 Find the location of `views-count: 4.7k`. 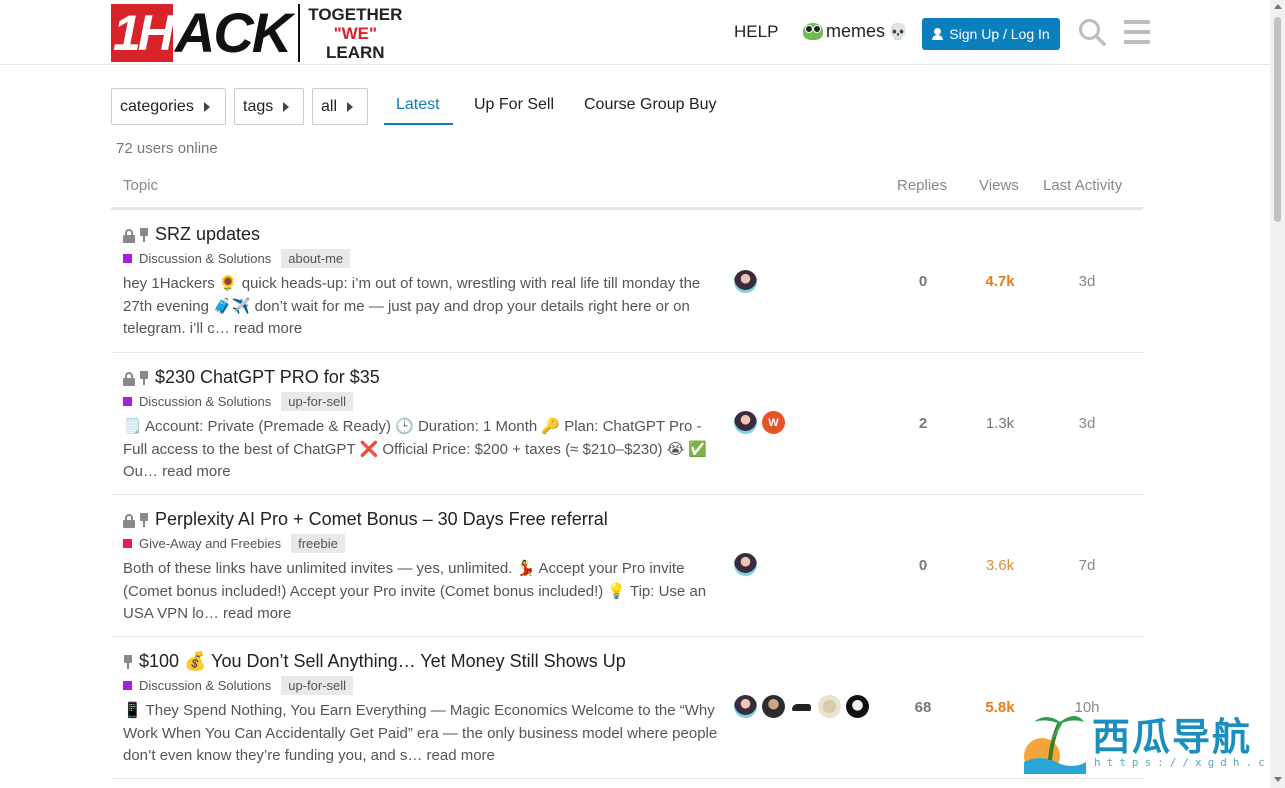

views-count: 4.7k is located at coordinates (1000, 281).